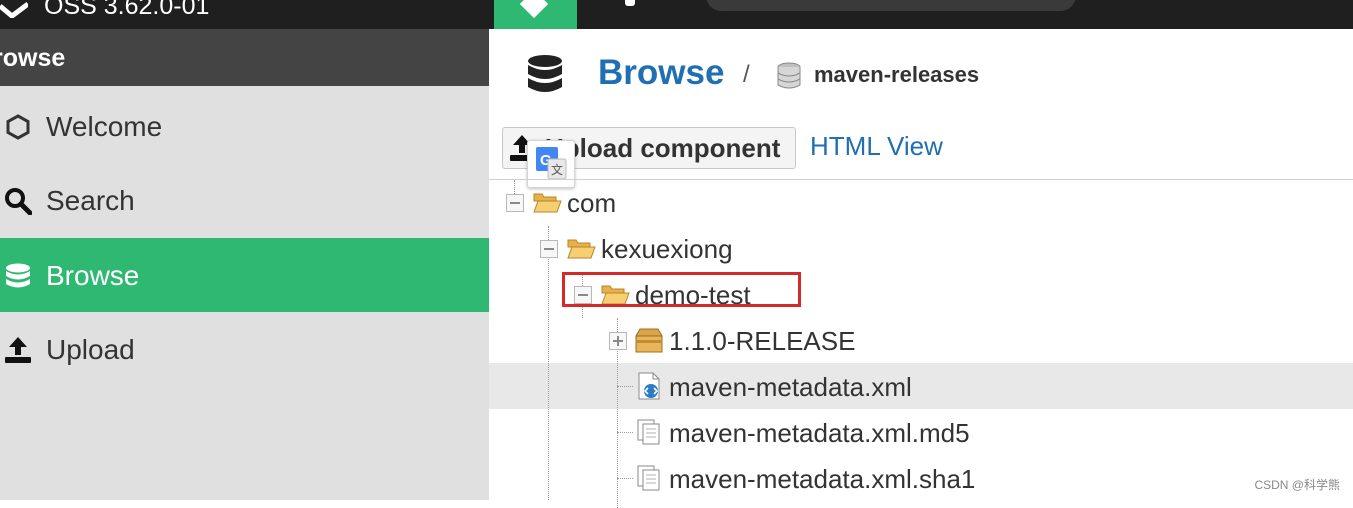 This screenshot has width=1353, height=508. I want to click on sidebar-item-search: Search, so click(244, 200).